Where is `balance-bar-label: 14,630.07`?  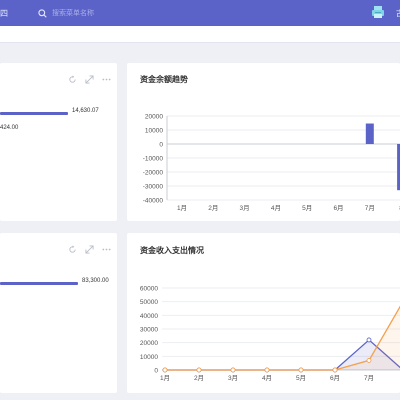 balance-bar-label: 14,630.07 is located at coordinates (85, 111).